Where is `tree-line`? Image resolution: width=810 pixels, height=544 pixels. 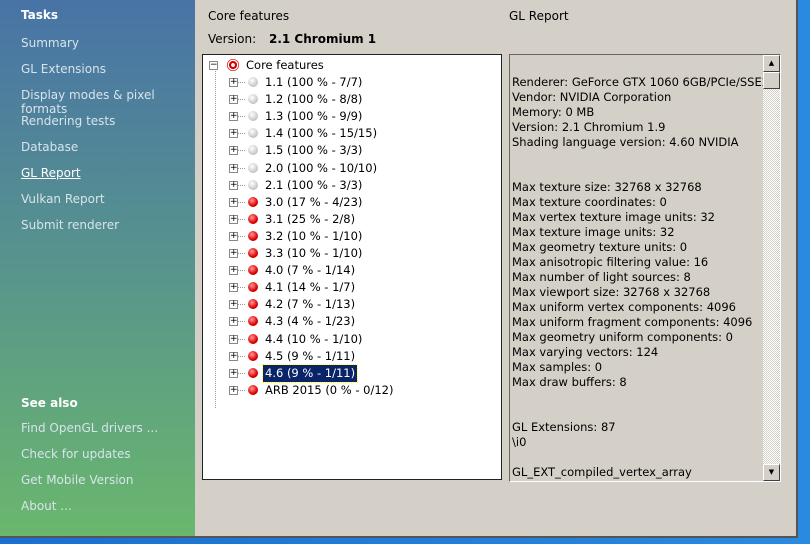
tree-line is located at coordinates (215, 238).